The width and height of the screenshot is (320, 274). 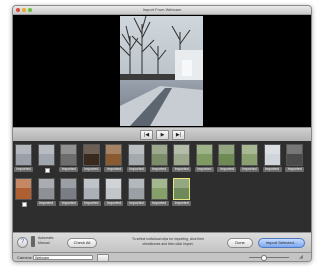 I want to click on next-clip-button: ▶|, so click(x=178, y=135).